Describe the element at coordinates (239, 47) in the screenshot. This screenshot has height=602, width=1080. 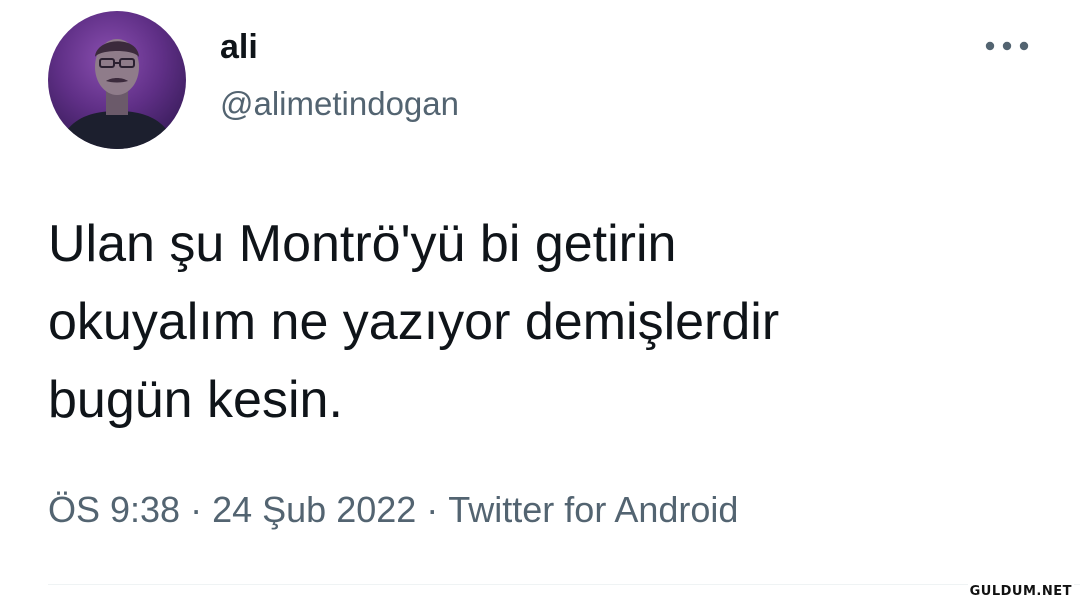
I see `display-name: ali` at that location.